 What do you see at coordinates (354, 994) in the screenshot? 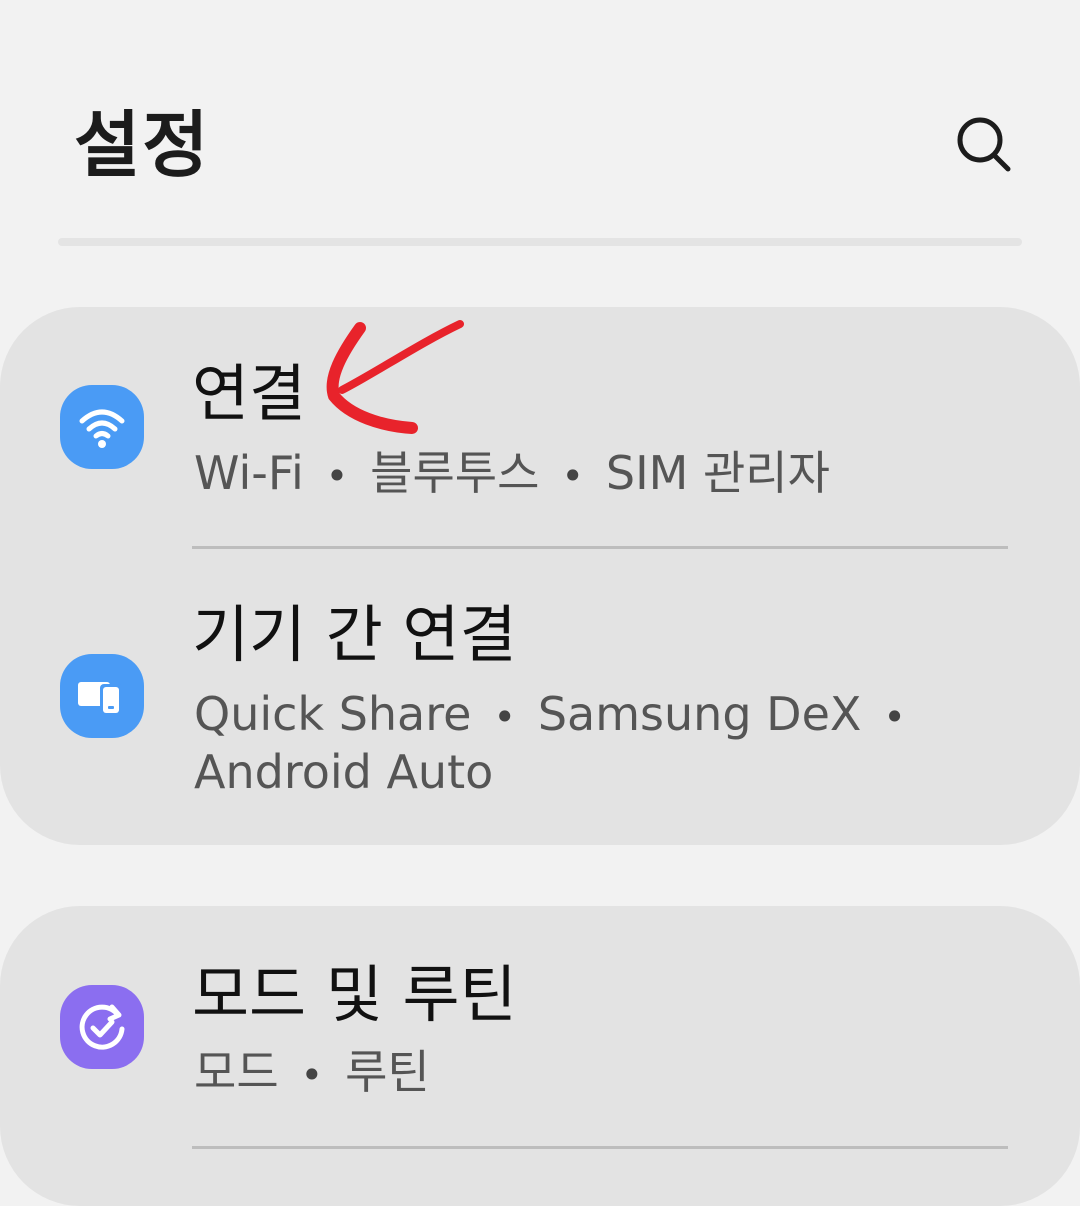
I see `item-title: 모드 및 루틴` at bounding box center [354, 994].